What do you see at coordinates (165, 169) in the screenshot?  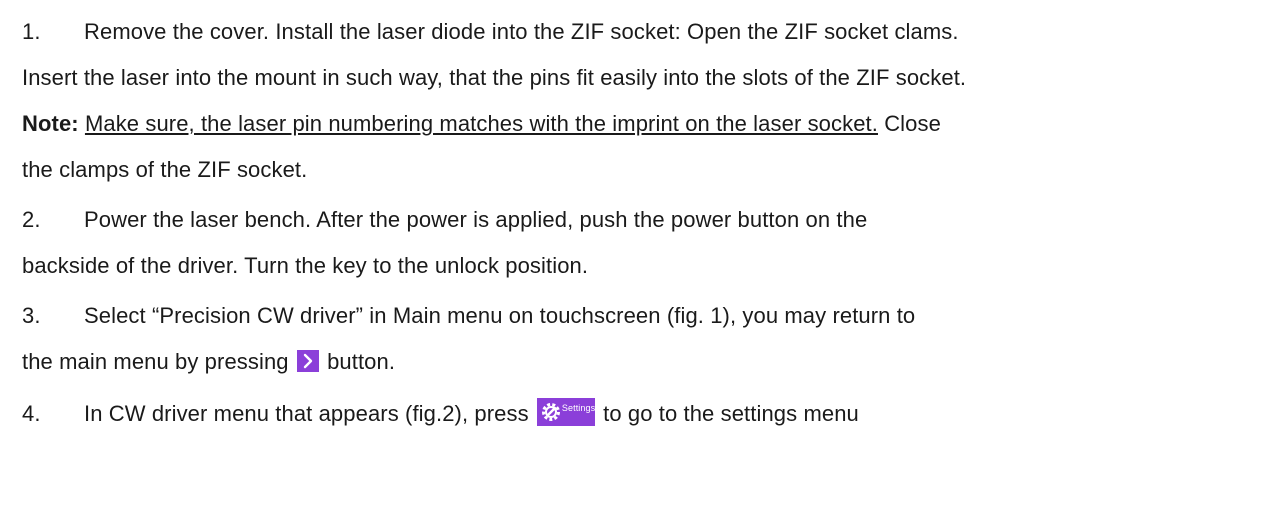 I see `step-1-line-4: the clamps of the ZIF socket.` at bounding box center [165, 169].